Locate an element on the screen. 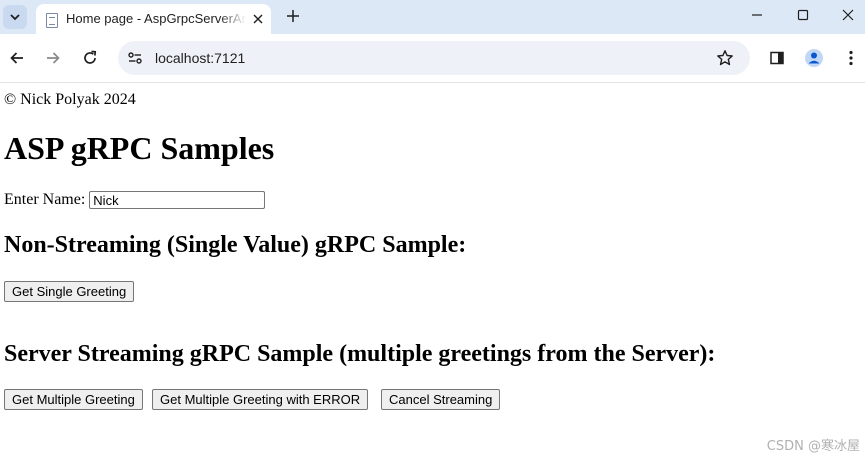 The height and width of the screenshot is (459, 865). minimize-button is located at coordinates (757, 15).